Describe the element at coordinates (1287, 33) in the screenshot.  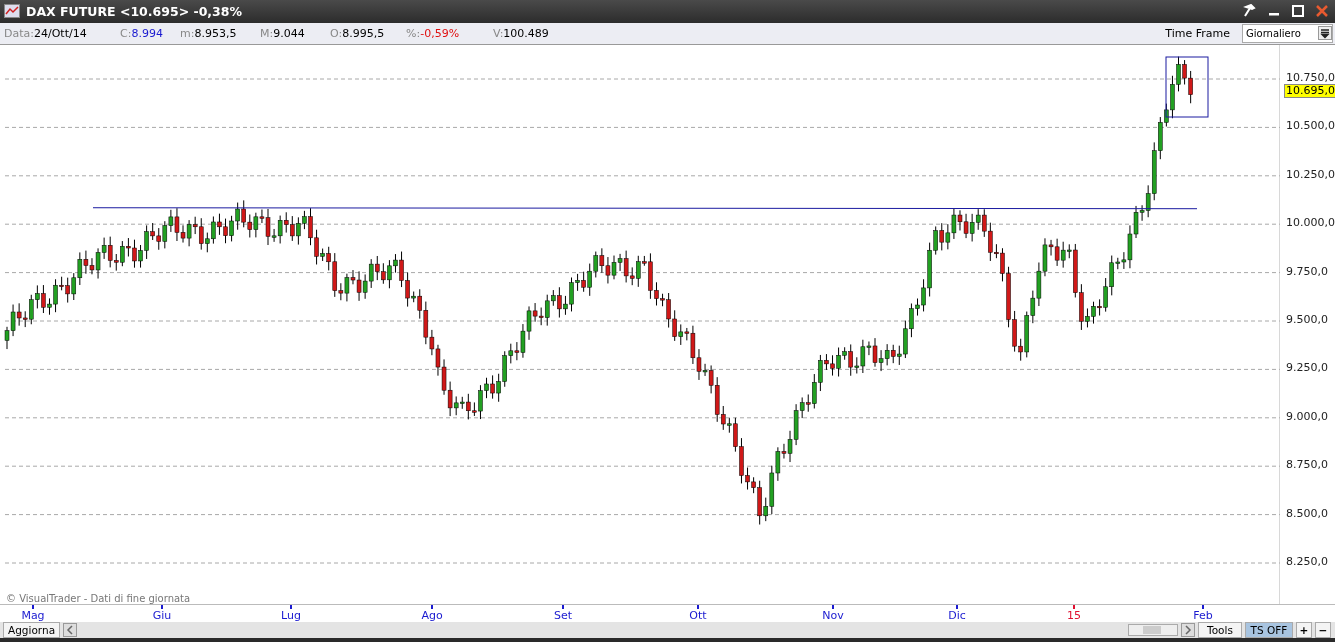
I see `time-frame-dropdown: Giornaliero` at that location.